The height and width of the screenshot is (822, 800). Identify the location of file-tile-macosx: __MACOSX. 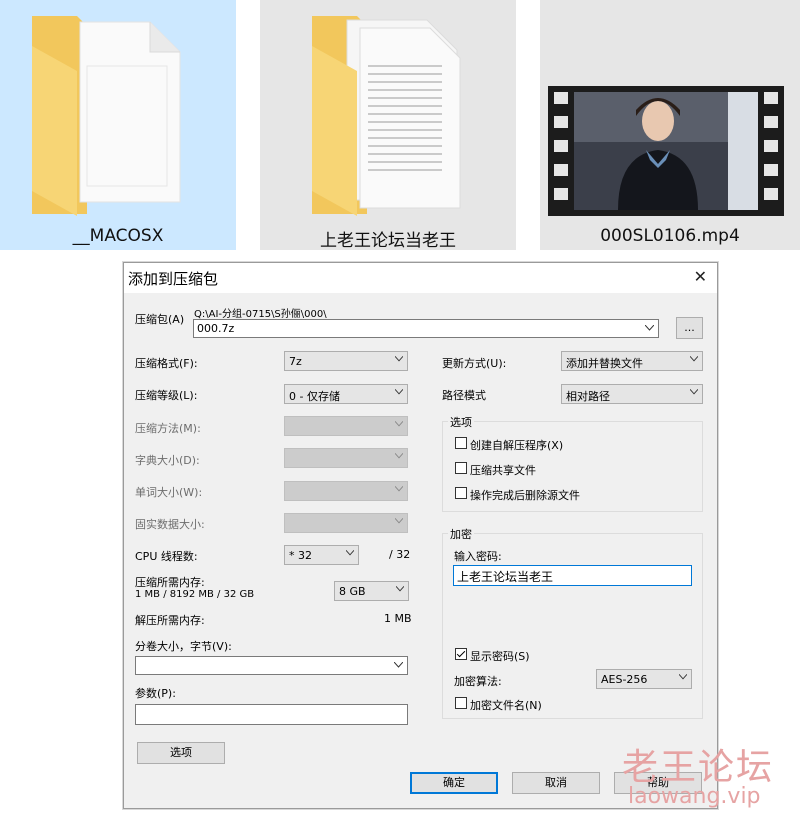
(118, 125).